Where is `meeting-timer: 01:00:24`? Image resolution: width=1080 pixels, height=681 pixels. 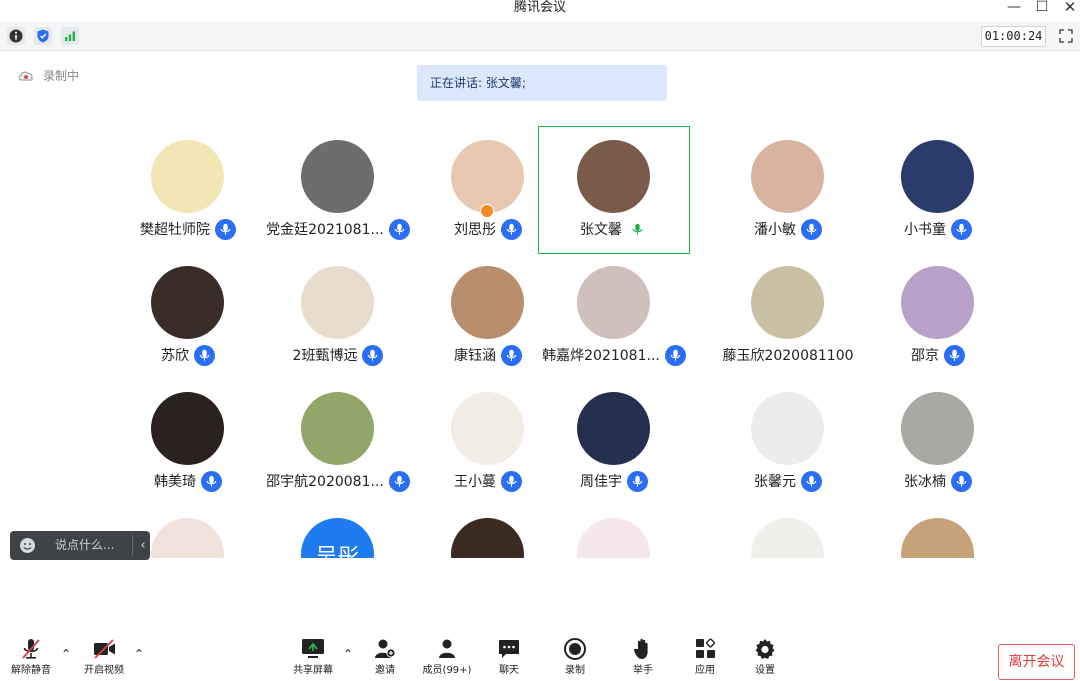
meeting-timer: 01:00:24 is located at coordinates (1013, 36).